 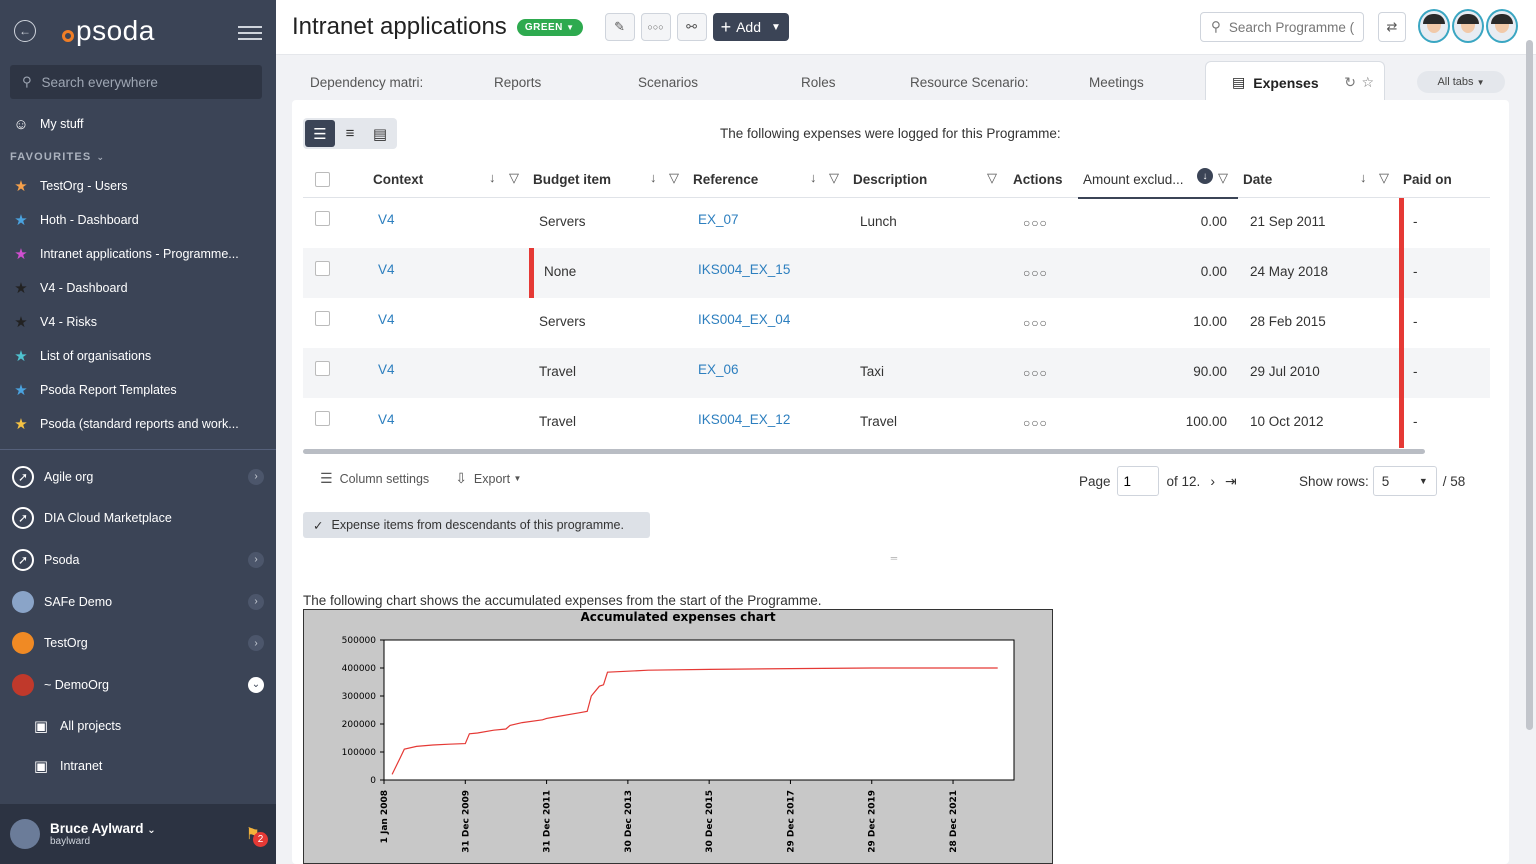 I want to click on next-page-icon: ›, so click(x=1212, y=481).